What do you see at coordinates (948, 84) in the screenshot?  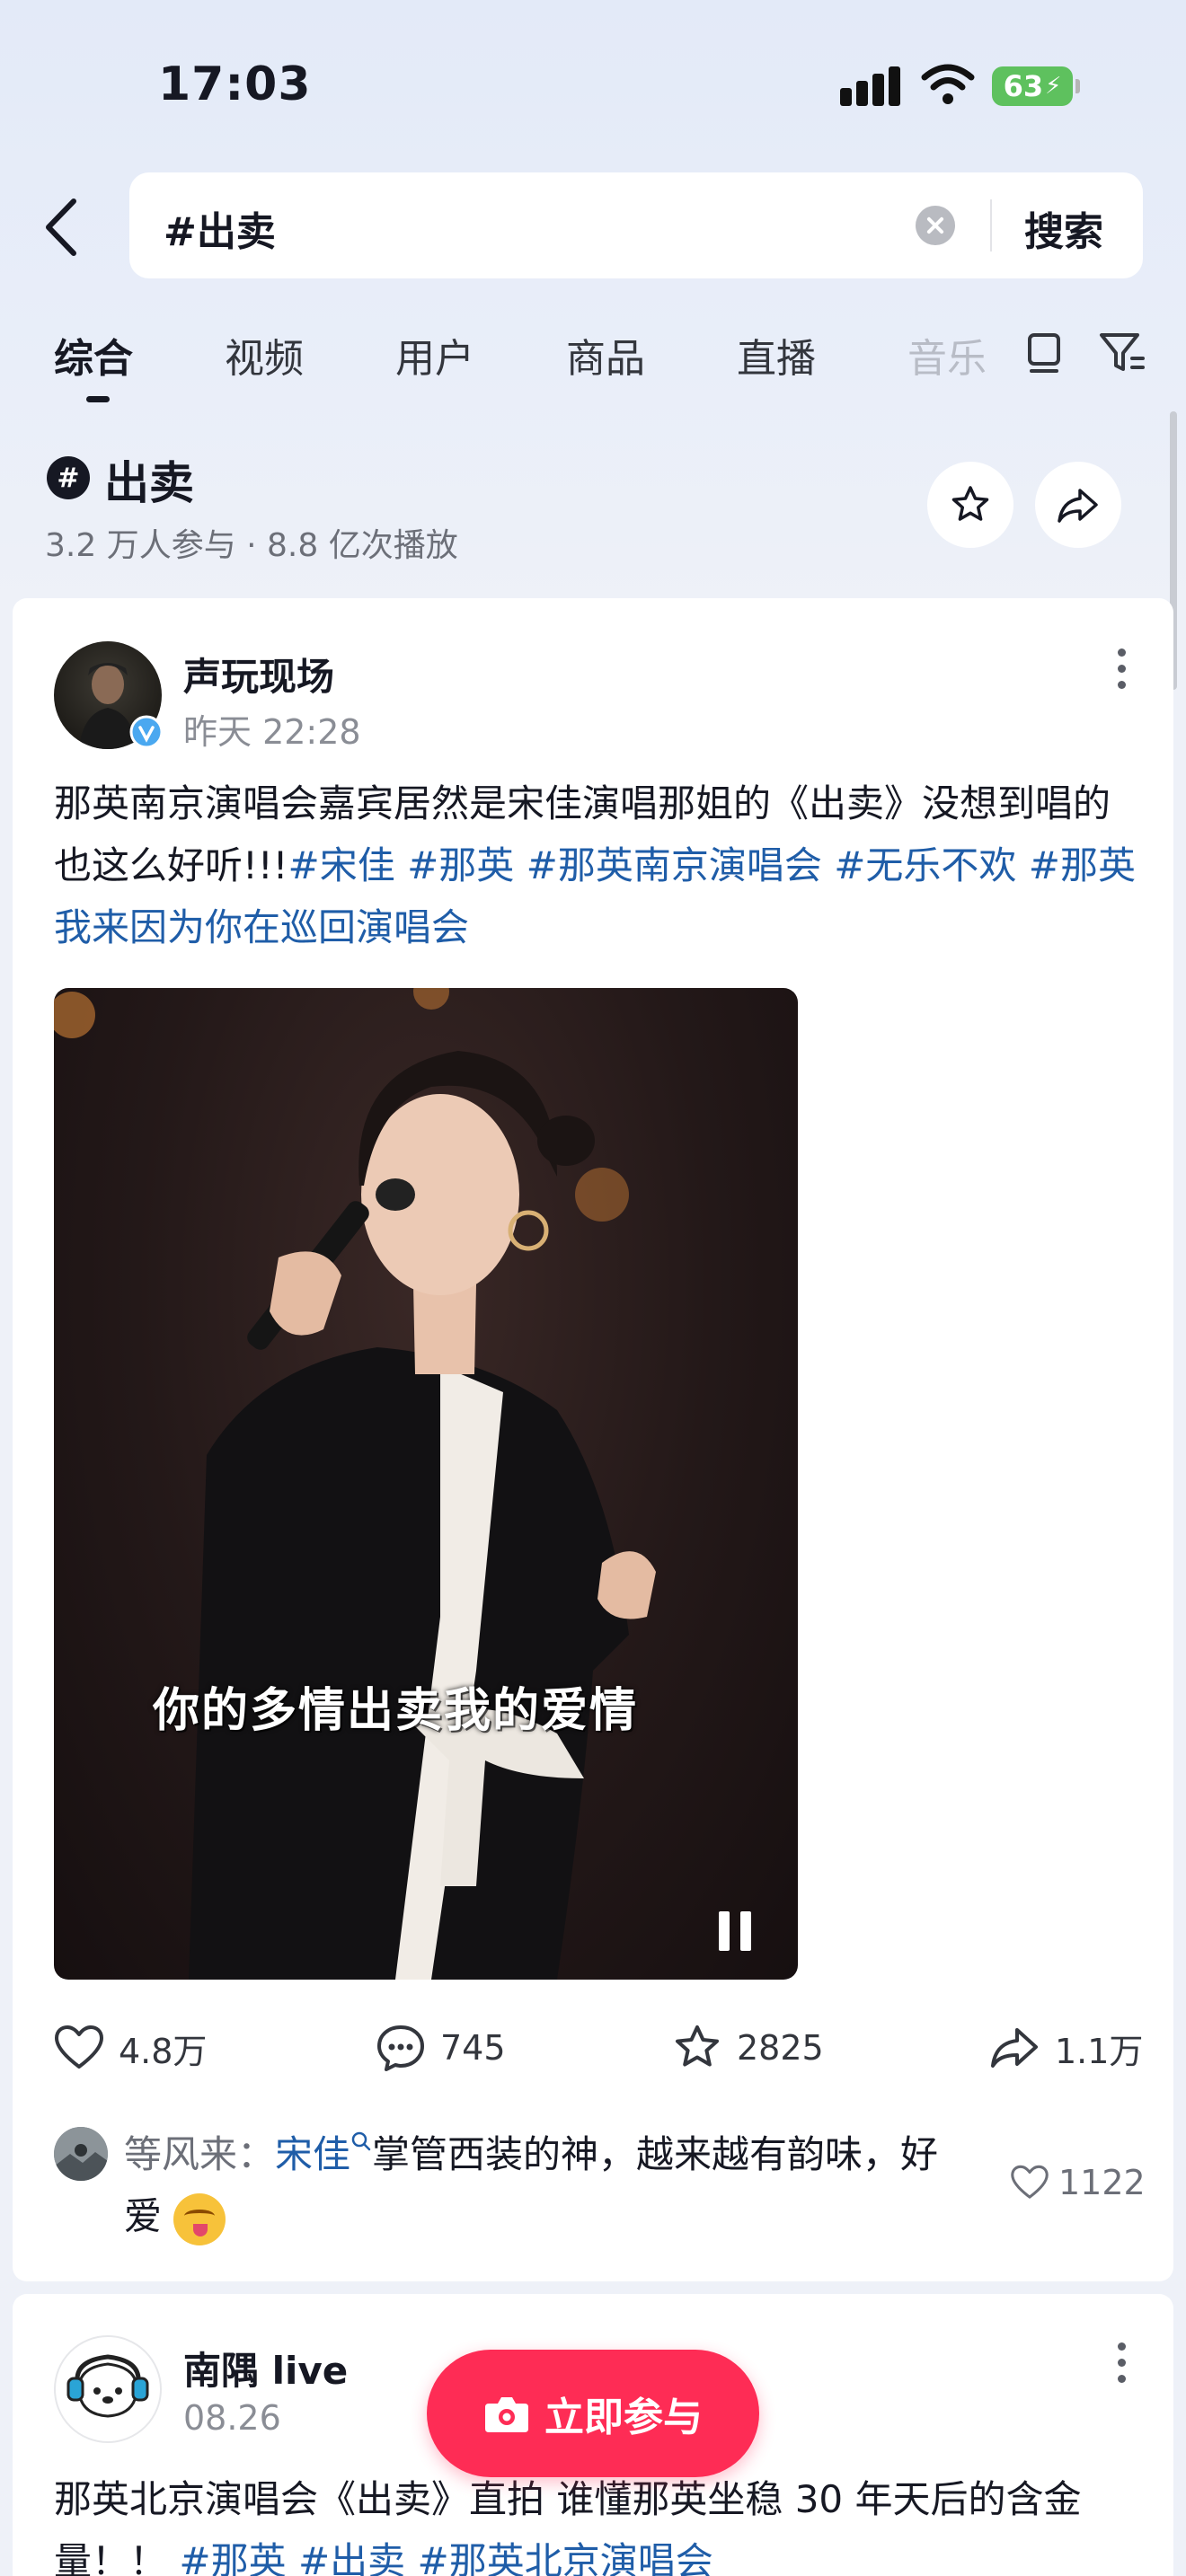 I see `wifi-icon` at bounding box center [948, 84].